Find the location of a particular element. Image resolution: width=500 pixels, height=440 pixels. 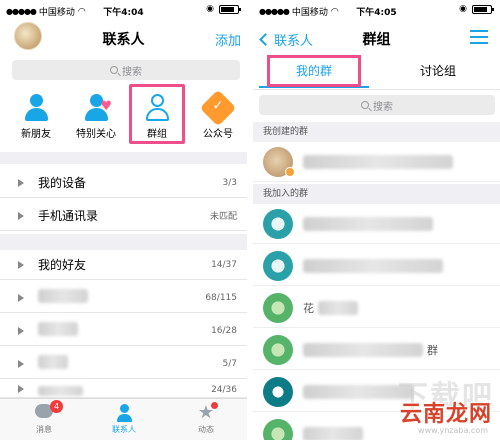

group-name: 花 is located at coordinates (330, 308).